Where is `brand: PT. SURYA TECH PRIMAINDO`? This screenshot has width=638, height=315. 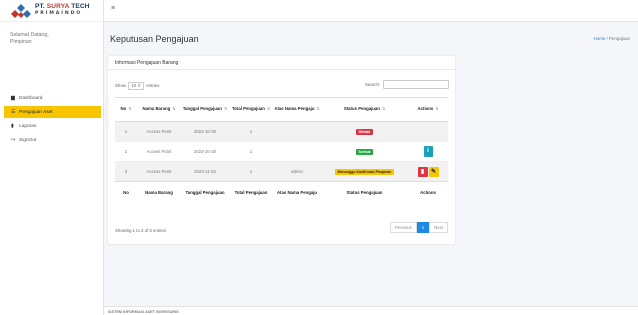 brand: PT. SURYA TECH PRIMAINDO is located at coordinates (51, 11).